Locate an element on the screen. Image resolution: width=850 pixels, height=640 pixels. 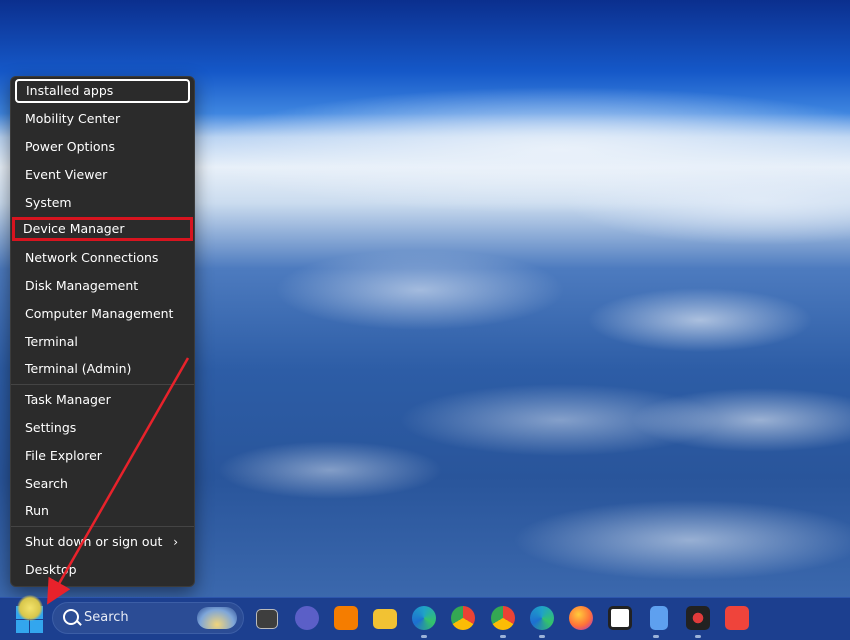
menu-item-terminal: Terminal is located at coordinates (102, 342).